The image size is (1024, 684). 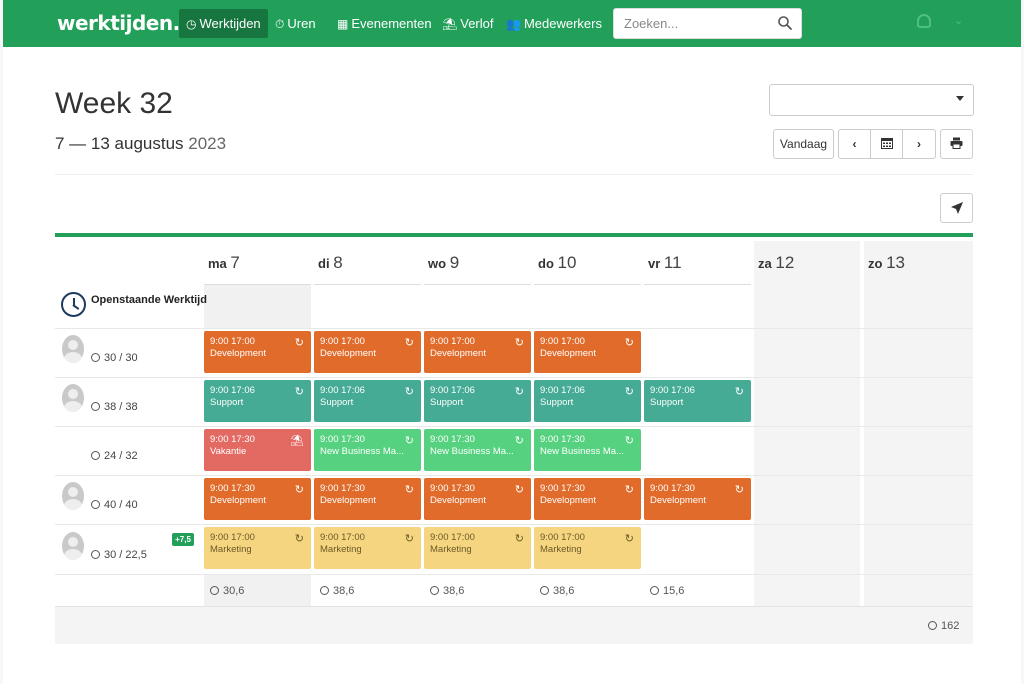 What do you see at coordinates (667, 591) in the screenshot?
I see `day-total: 15,6` at bounding box center [667, 591].